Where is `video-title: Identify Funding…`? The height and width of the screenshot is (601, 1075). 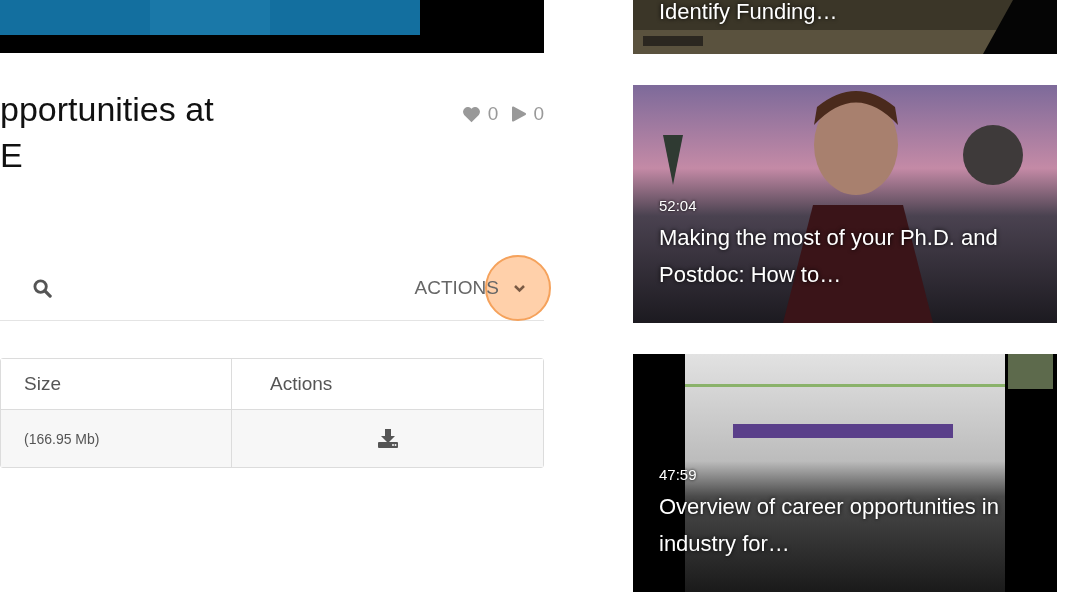 video-title: Identify Funding… is located at coordinates (749, 13).